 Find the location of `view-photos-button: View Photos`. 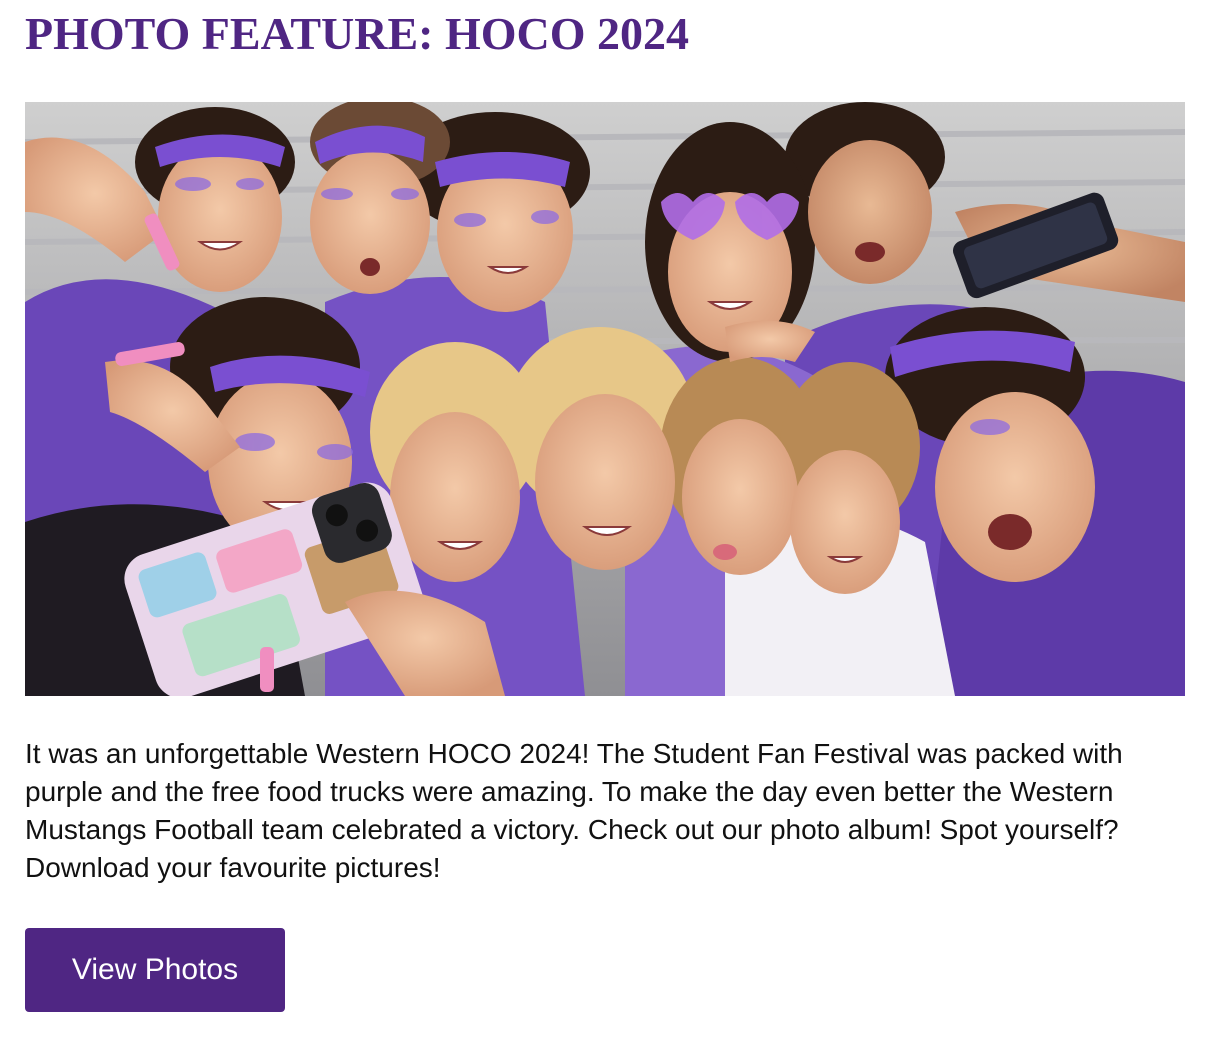

view-photos-button: View Photos is located at coordinates (155, 970).